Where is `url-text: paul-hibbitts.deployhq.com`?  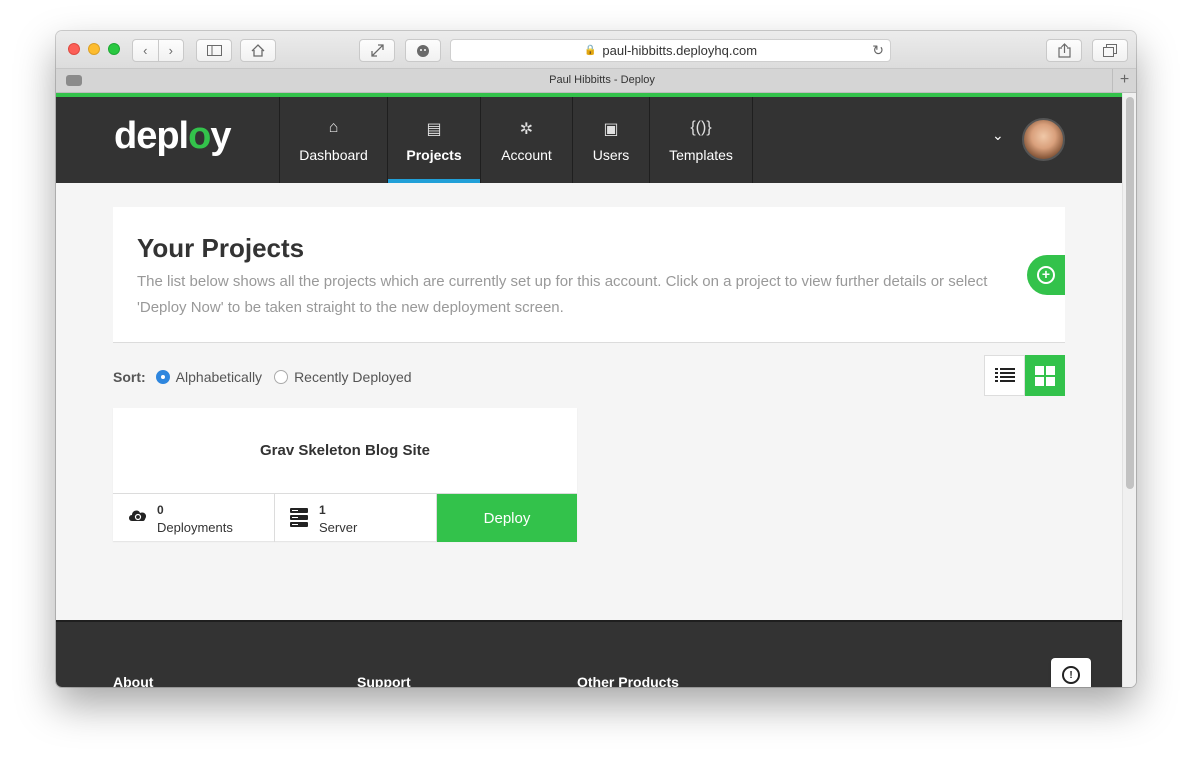
url-text: paul-hibbitts.deployhq.com is located at coordinates (680, 50).